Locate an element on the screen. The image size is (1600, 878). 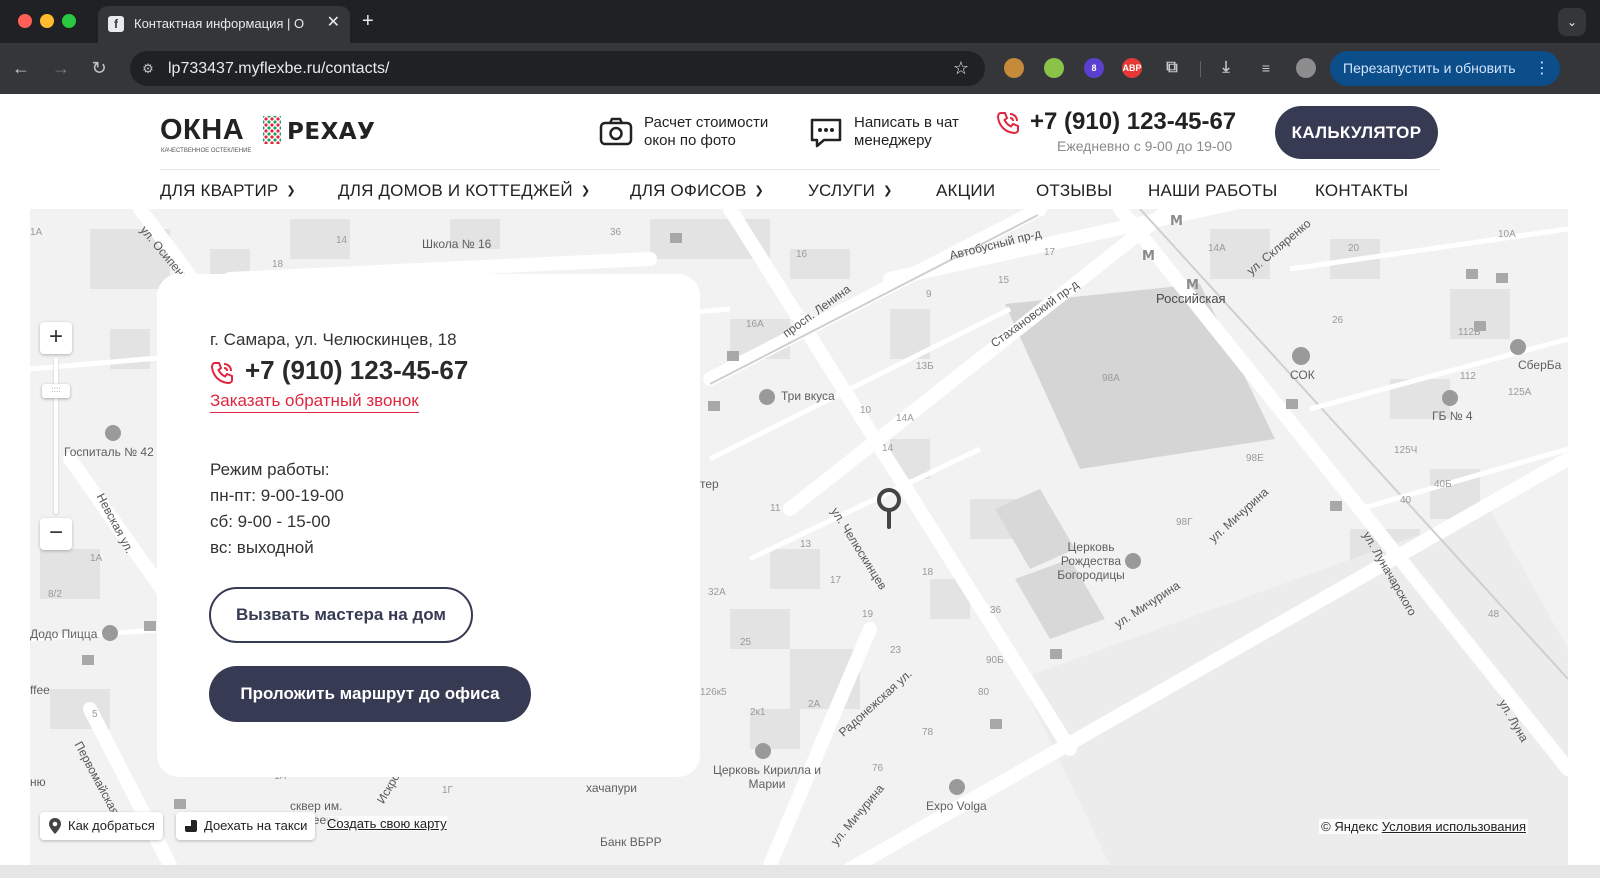
zoom-slider-track is located at coordinates (56, 436).